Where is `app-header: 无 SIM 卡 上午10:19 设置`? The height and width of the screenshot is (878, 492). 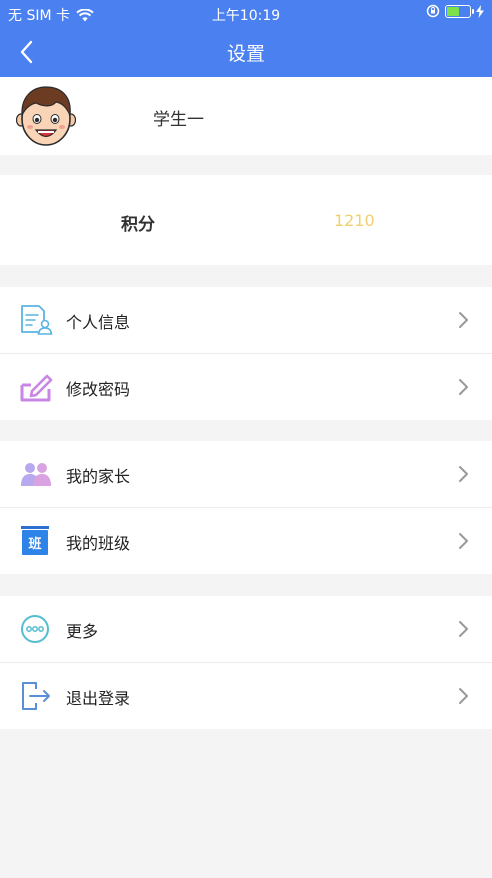 app-header: 无 SIM 卡 上午10:19 设置 is located at coordinates (246, 38).